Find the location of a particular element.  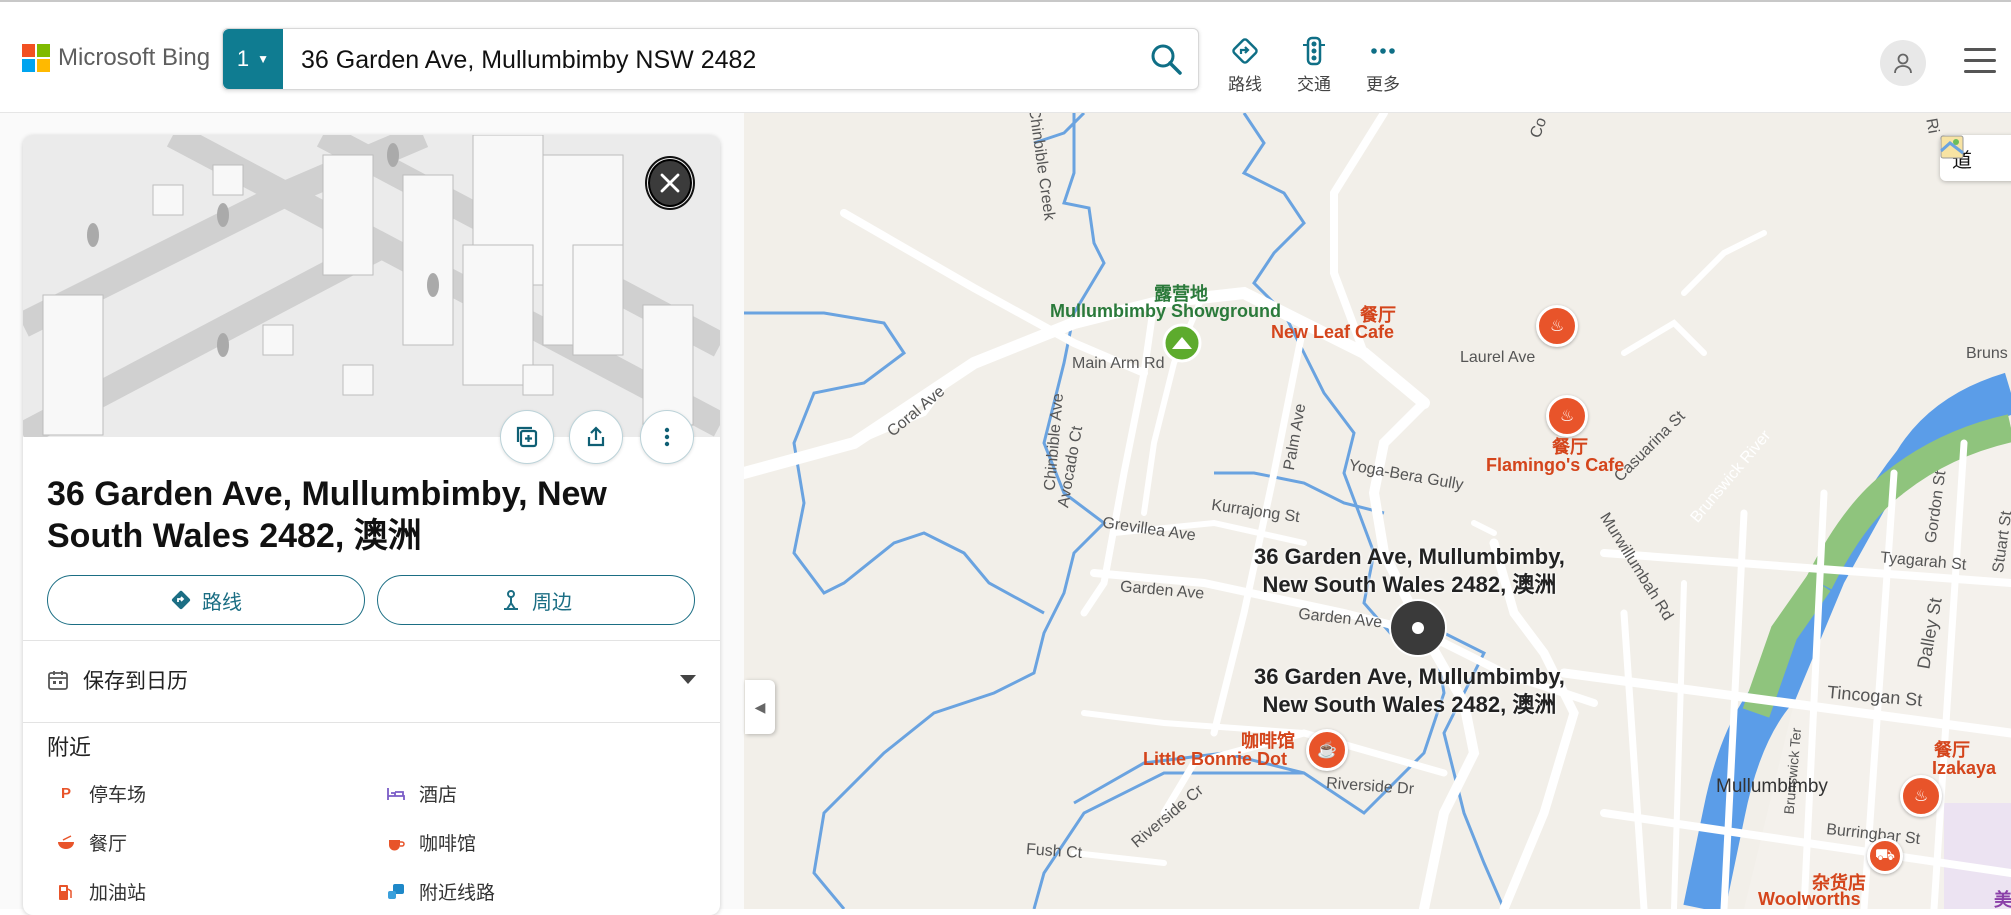

chevron-left-icon: ◀ is located at coordinates (760, 706).